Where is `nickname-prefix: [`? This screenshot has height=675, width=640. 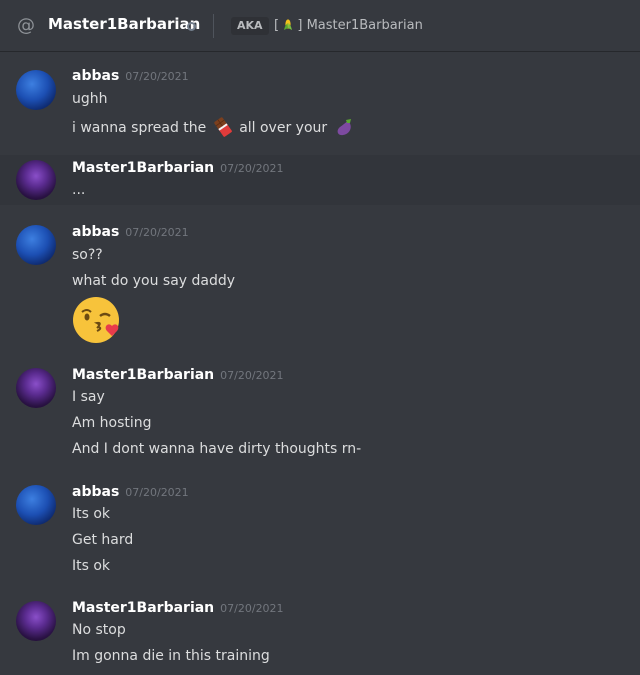 nickname-prefix: [ is located at coordinates (277, 25).